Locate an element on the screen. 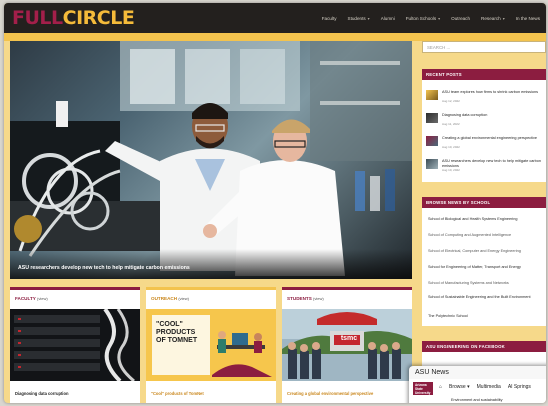 The image size is (548, 406). nav-label: Faculty is located at coordinates (329, 18).